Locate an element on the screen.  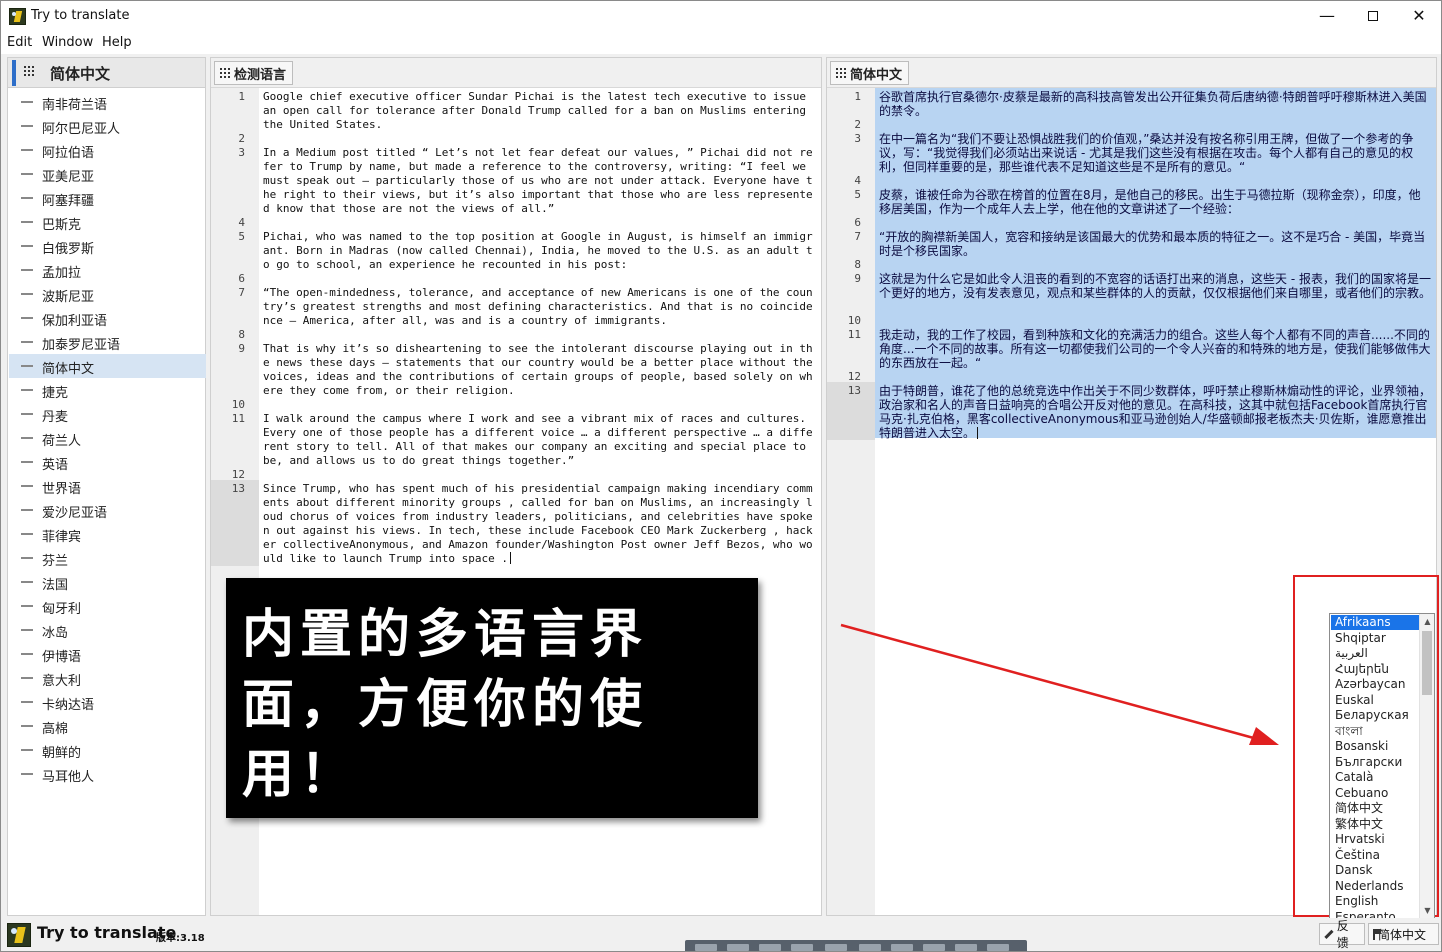
language-item: 马耳他人 is located at coordinates (107, 774).